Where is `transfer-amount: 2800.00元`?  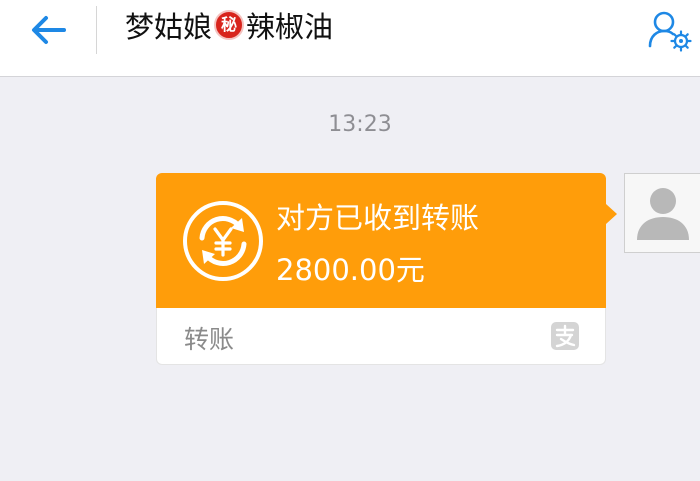 transfer-amount: 2800.00元 is located at coordinates (350, 270).